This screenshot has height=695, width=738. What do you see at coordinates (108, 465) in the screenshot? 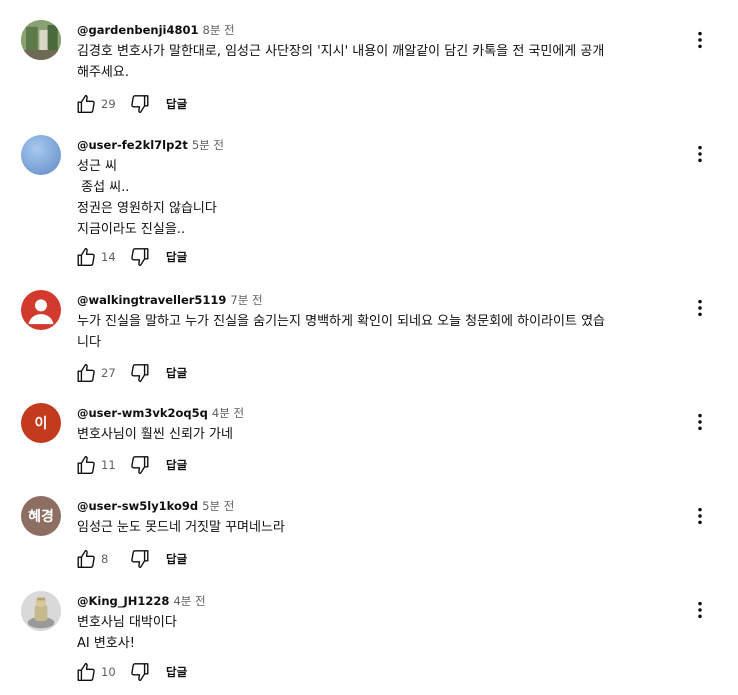
I see `like-count: 11` at bounding box center [108, 465].